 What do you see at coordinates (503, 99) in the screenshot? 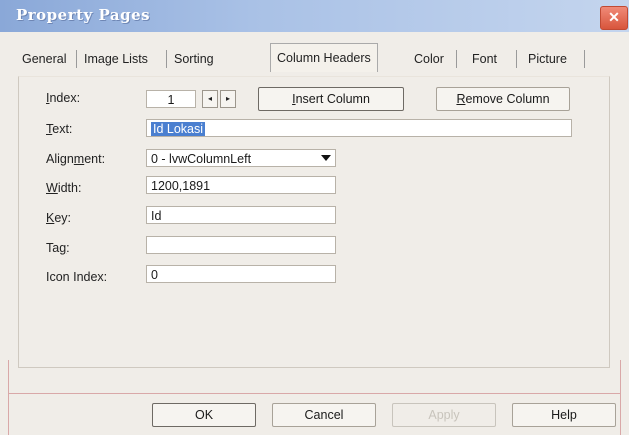
I see `remove-column-button: Remove Column` at bounding box center [503, 99].